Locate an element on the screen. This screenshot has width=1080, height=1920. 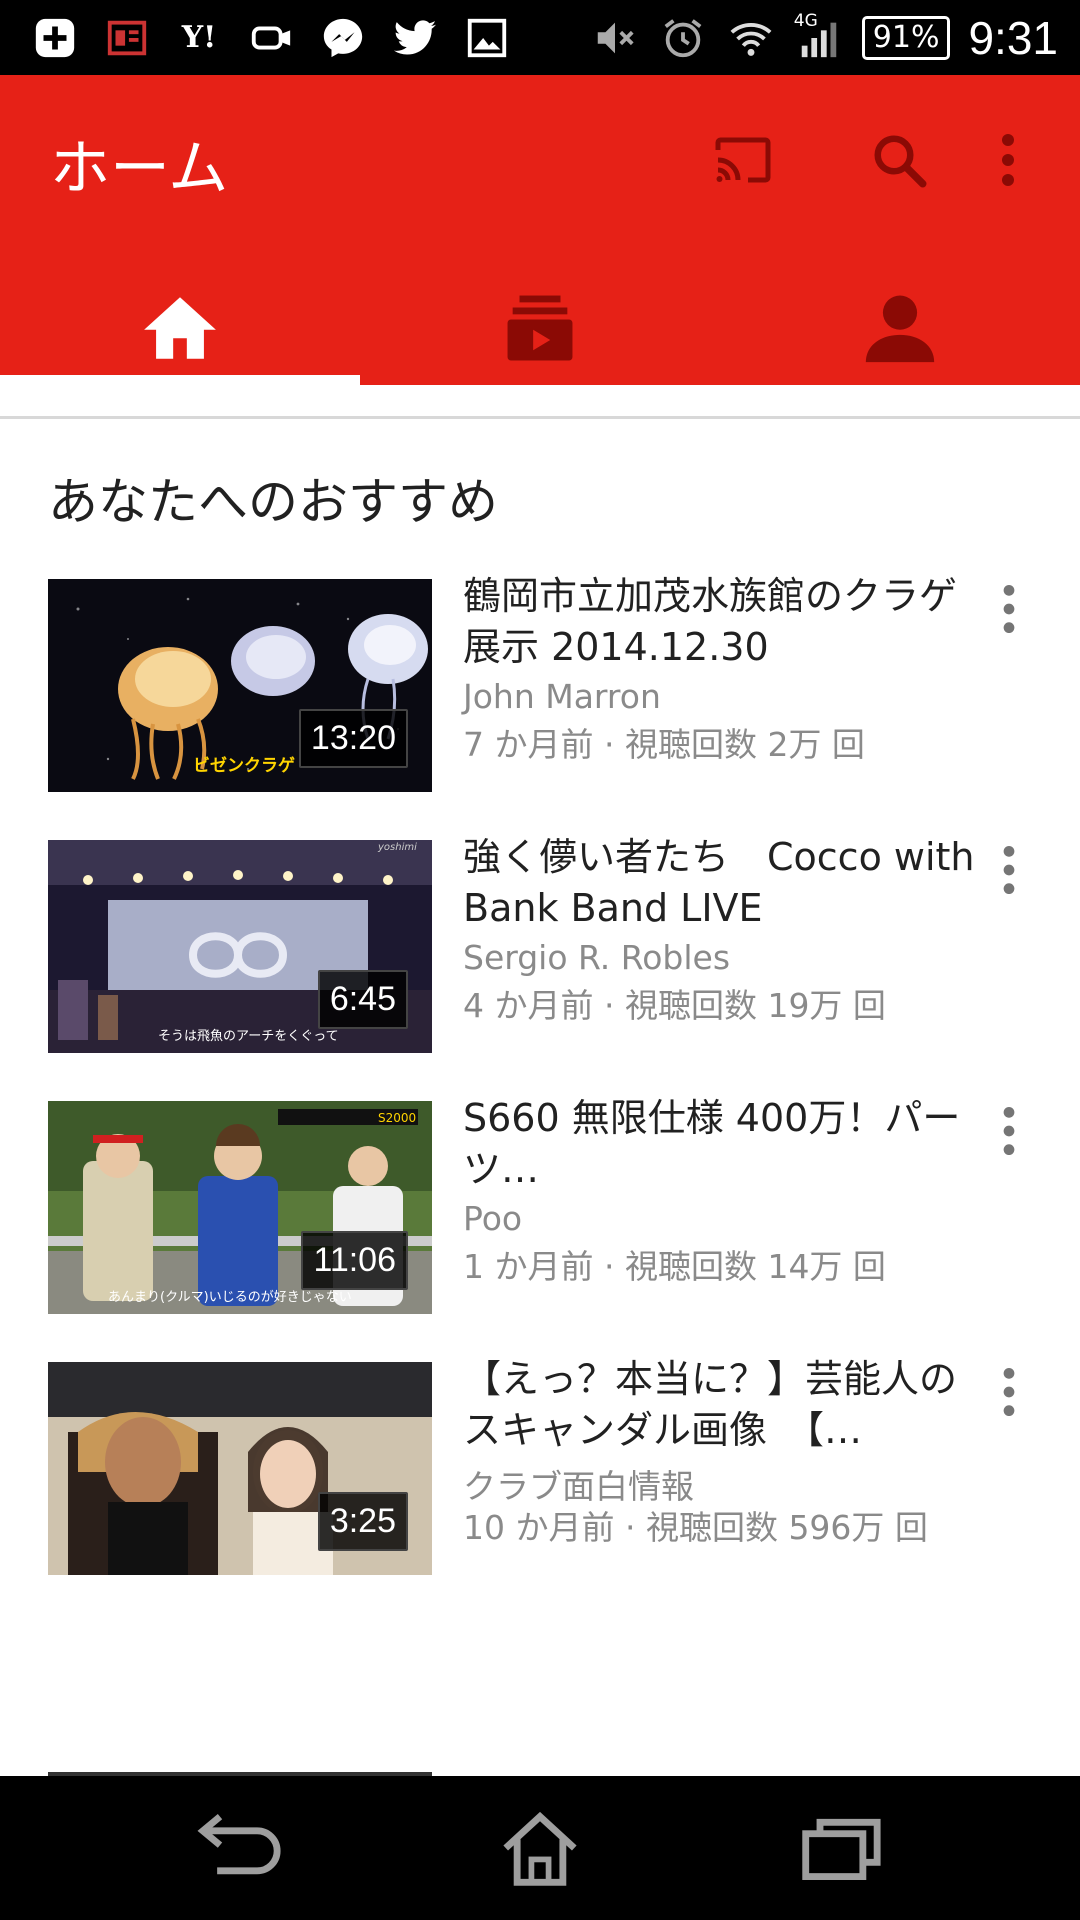
video-meta: 4 か月前 · 視聴回数 19万 回 is located at coordinates (674, 1005).